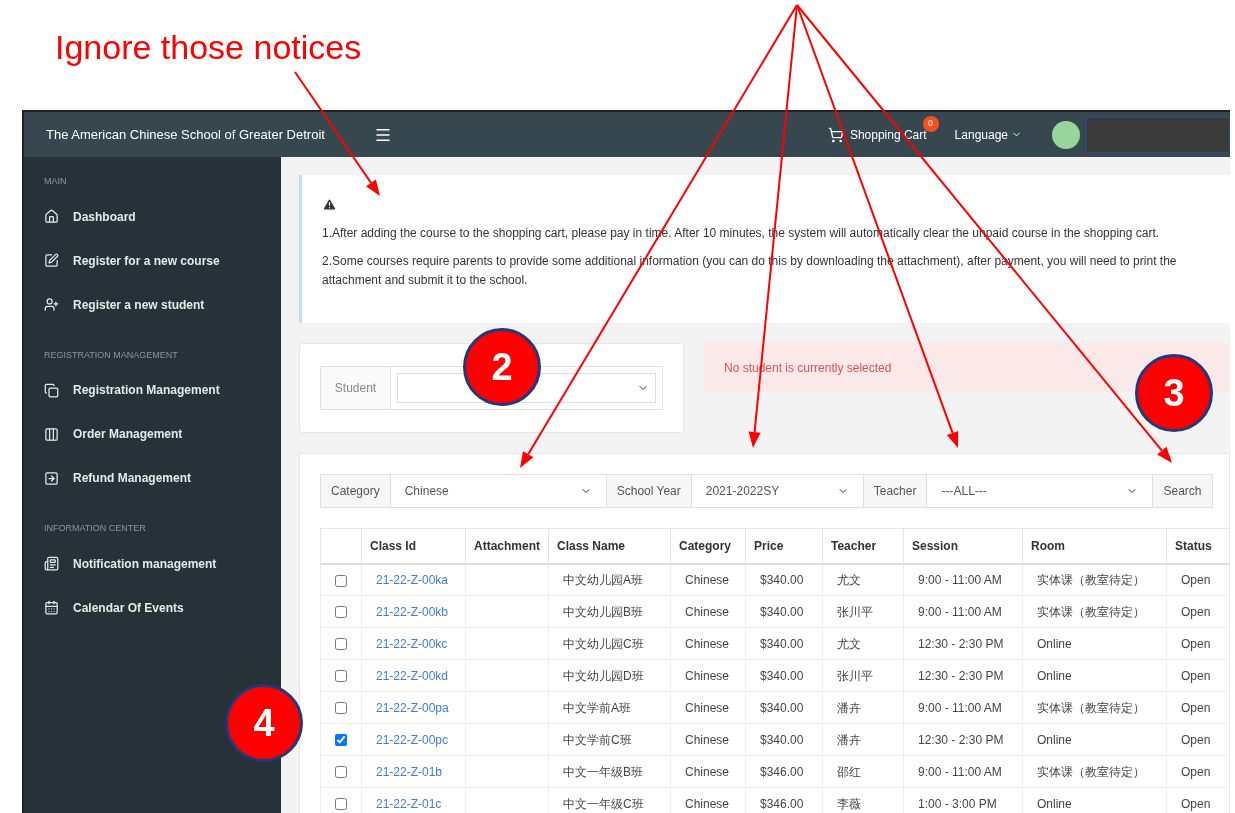  I want to click on table-cell: 中文学前C班, so click(597, 739).